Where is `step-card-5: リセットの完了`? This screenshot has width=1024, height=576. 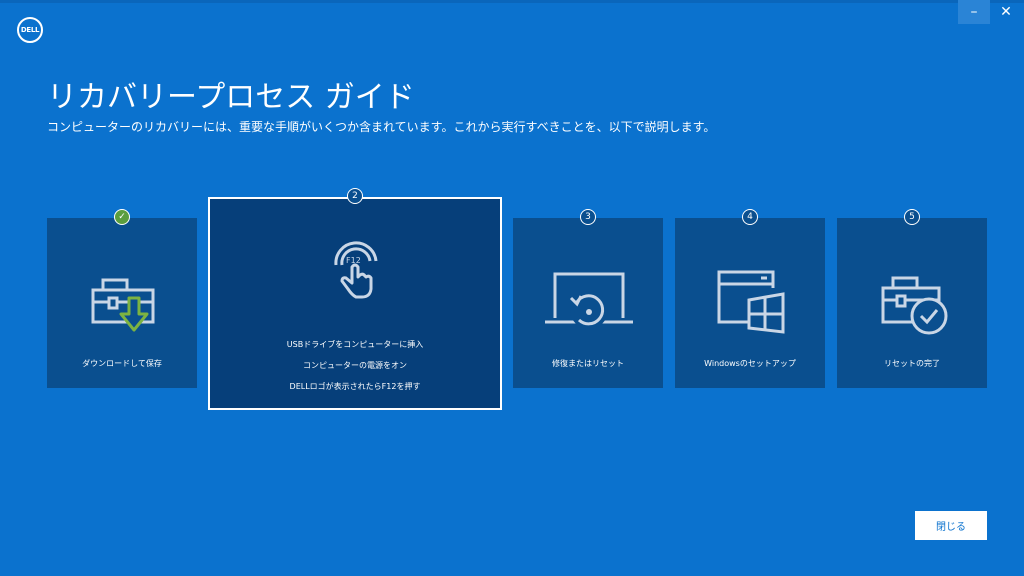
step-card-5: リセットの完了 is located at coordinates (912, 303).